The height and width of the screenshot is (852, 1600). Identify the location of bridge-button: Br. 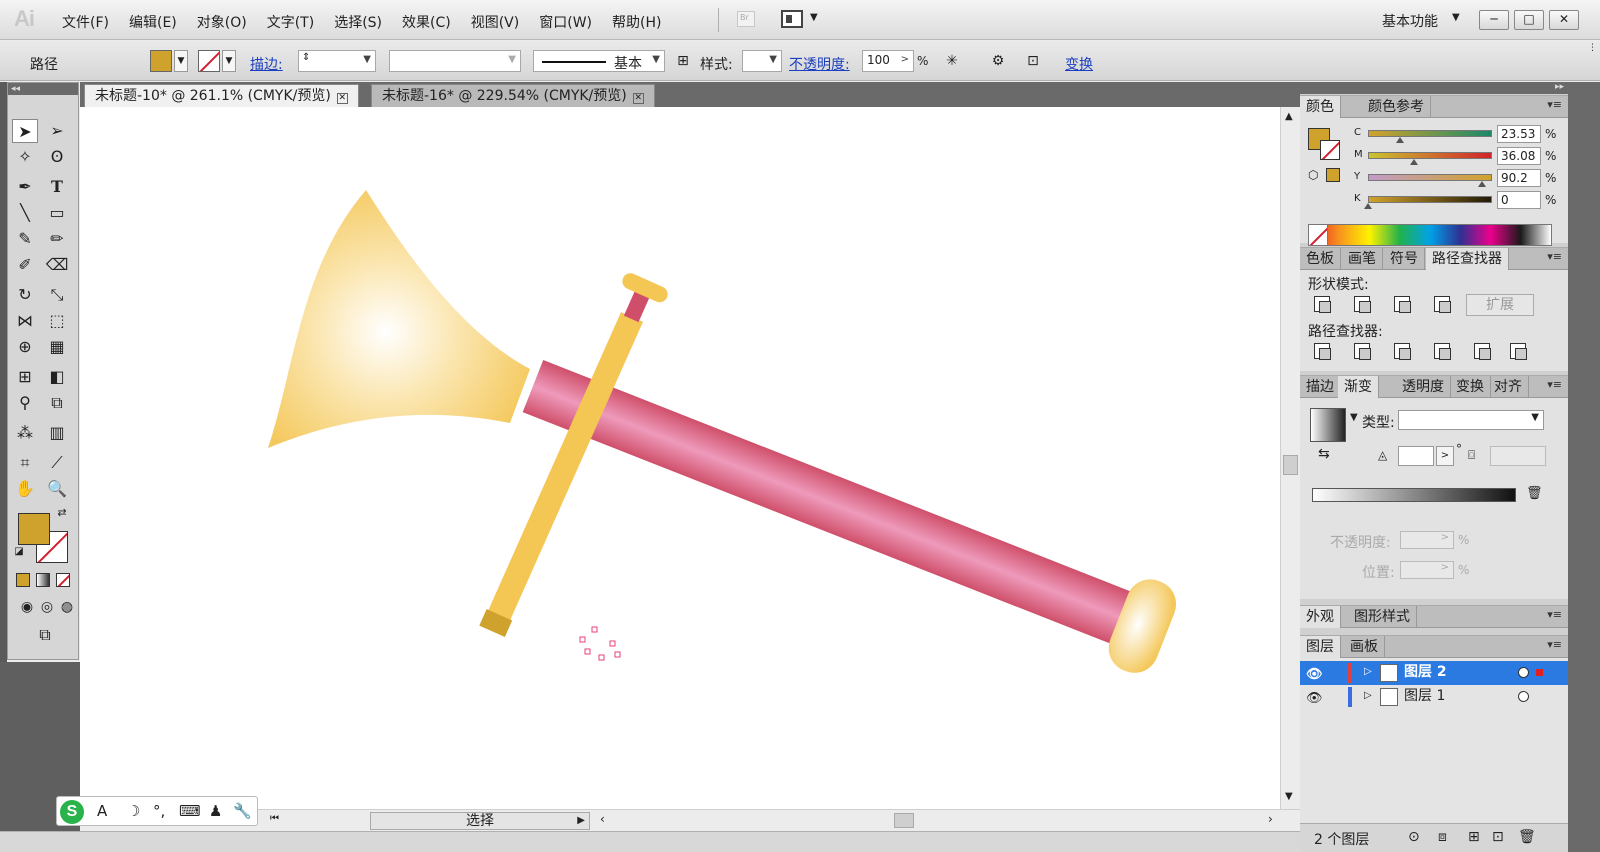
(746, 19).